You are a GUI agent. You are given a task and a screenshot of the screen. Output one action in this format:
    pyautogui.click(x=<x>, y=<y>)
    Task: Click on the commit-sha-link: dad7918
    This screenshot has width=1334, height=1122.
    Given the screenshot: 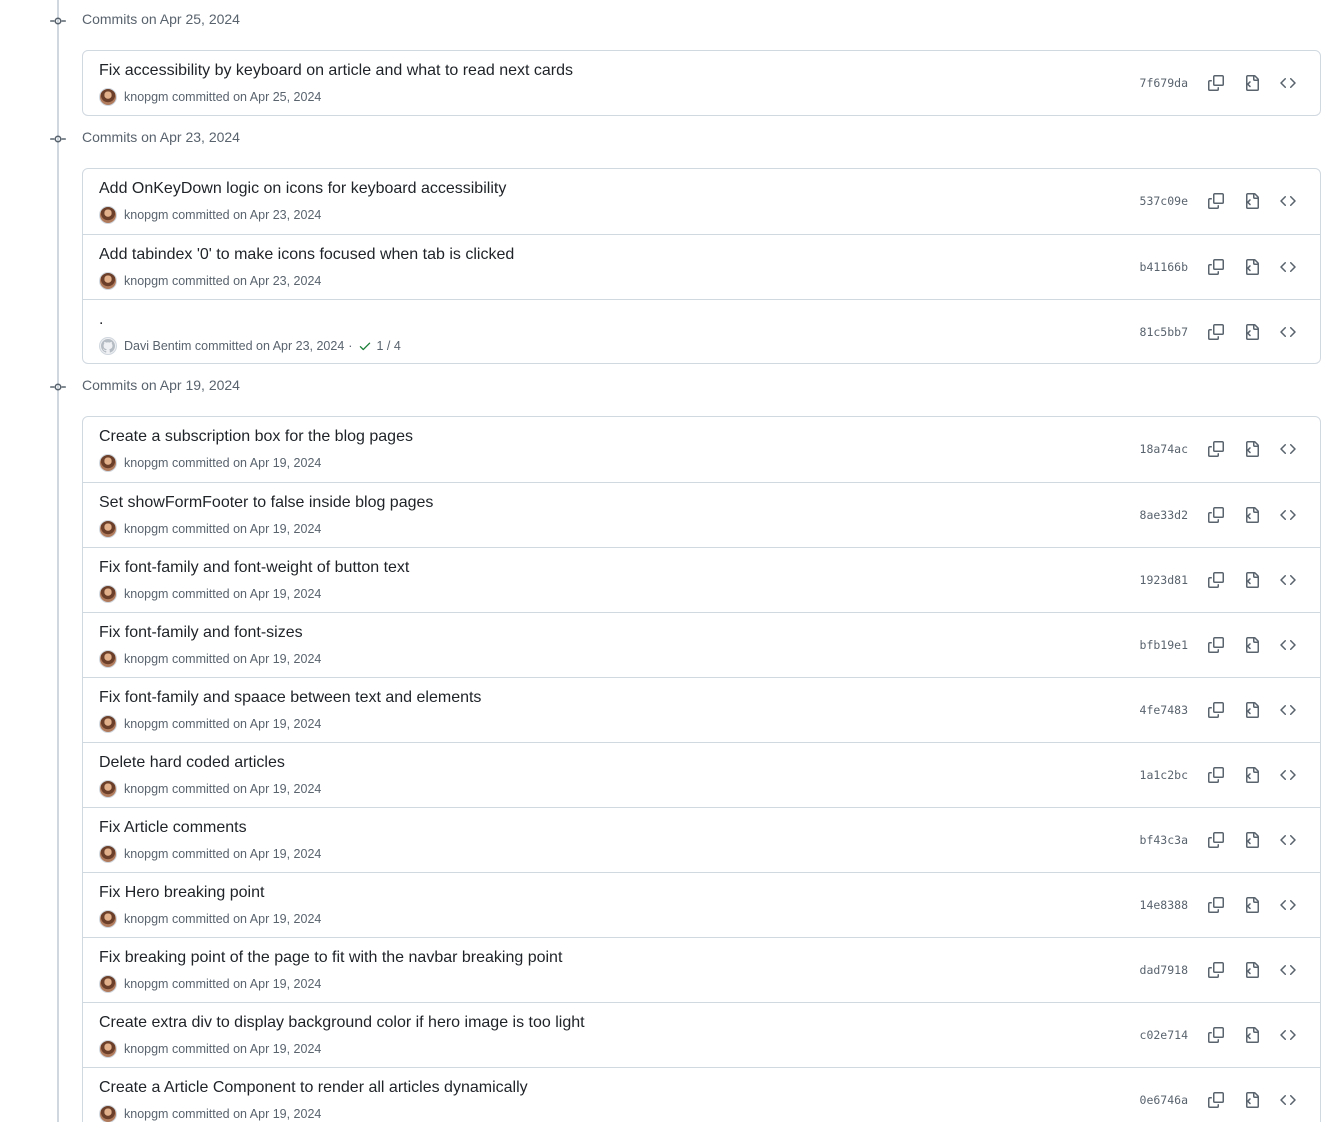 What is the action you would take?
    pyautogui.click(x=1164, y=970)
    